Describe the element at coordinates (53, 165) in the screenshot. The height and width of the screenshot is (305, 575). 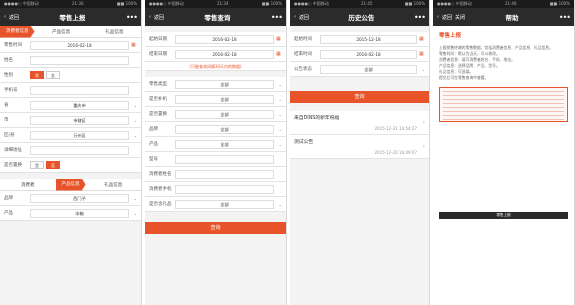
I see `radio-option: 否` at that location.